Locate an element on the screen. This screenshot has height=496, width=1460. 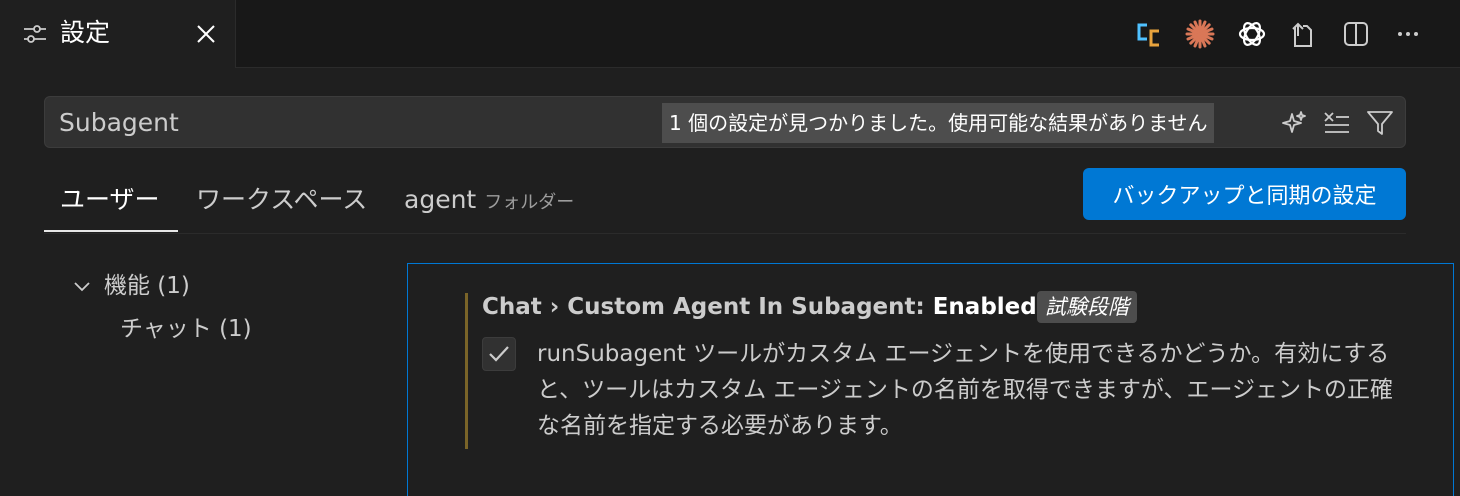
filter-icon is located at coordinates (1380, 123).